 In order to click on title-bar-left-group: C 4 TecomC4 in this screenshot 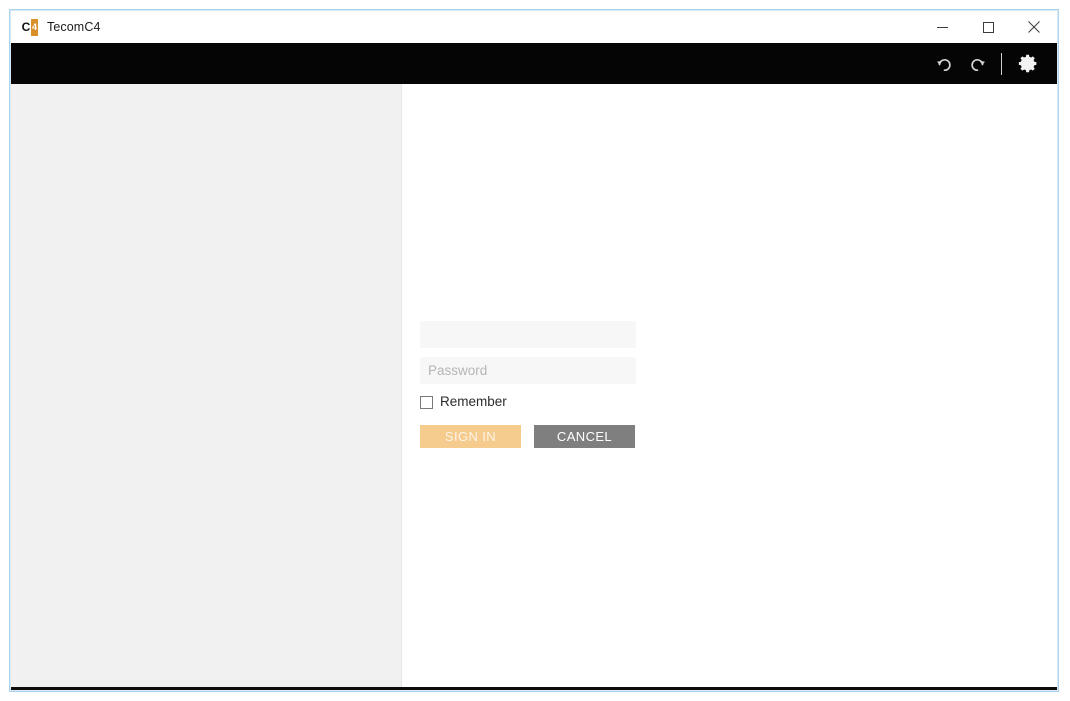, I will do `click(56, 27)`.